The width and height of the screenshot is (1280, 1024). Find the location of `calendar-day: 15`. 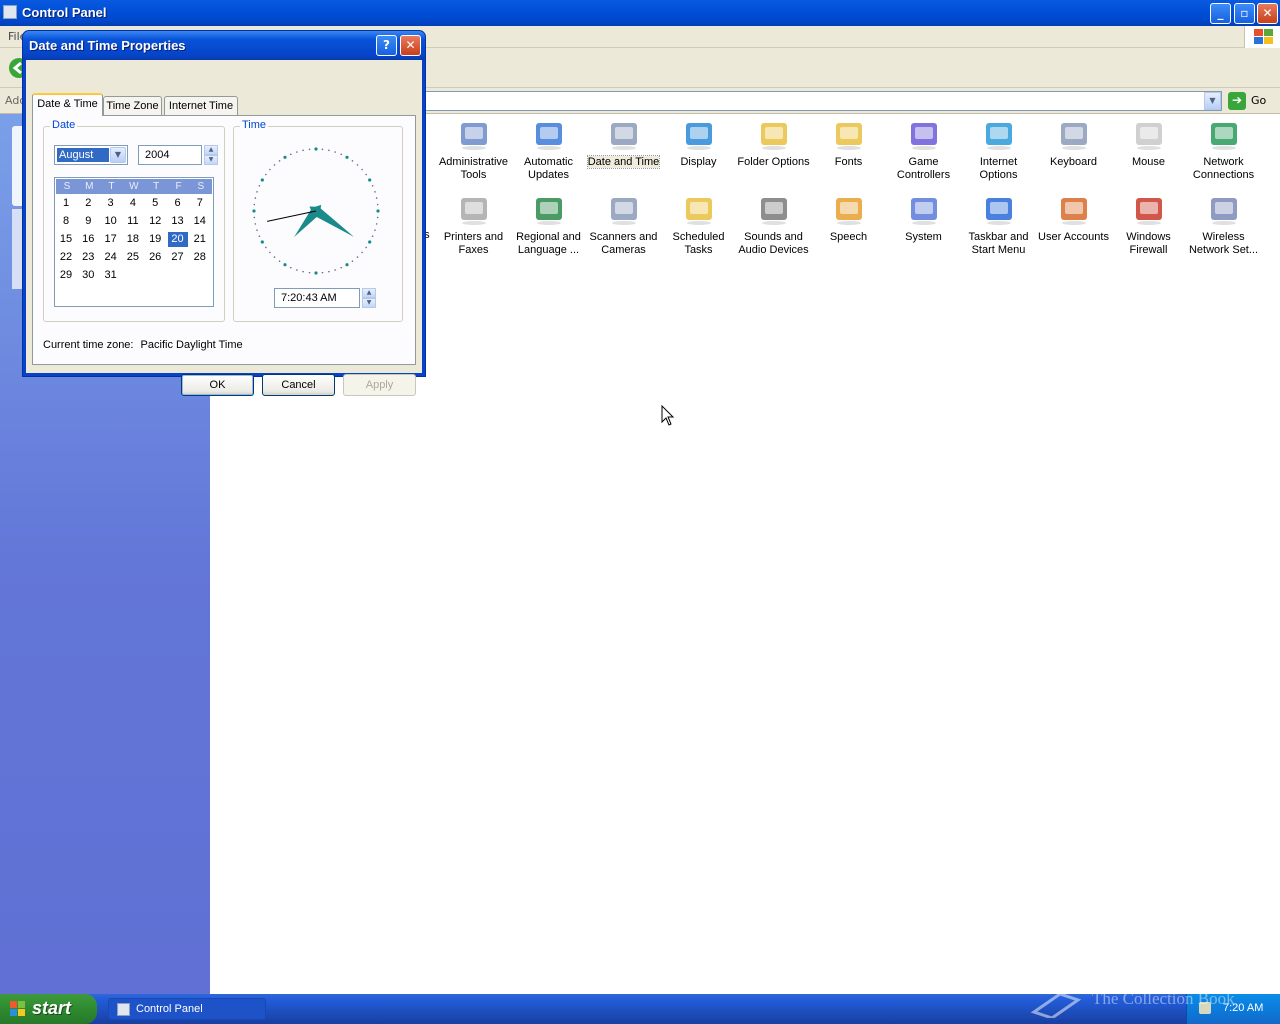

calendar-day: 15 is located at coordinates (66, 239).